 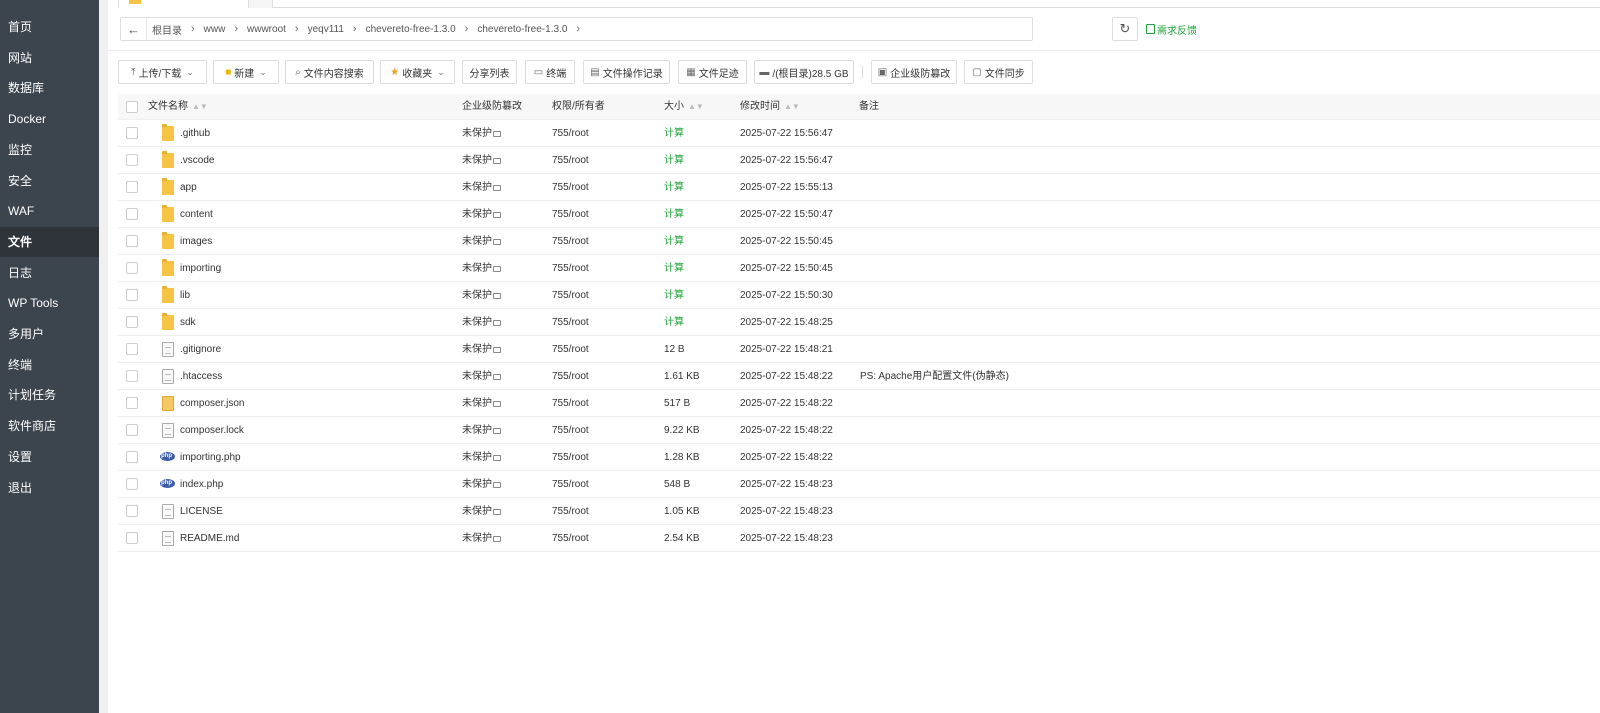 I want to click on breadcrumb-item: 根目录, so click(x=167, y=29).